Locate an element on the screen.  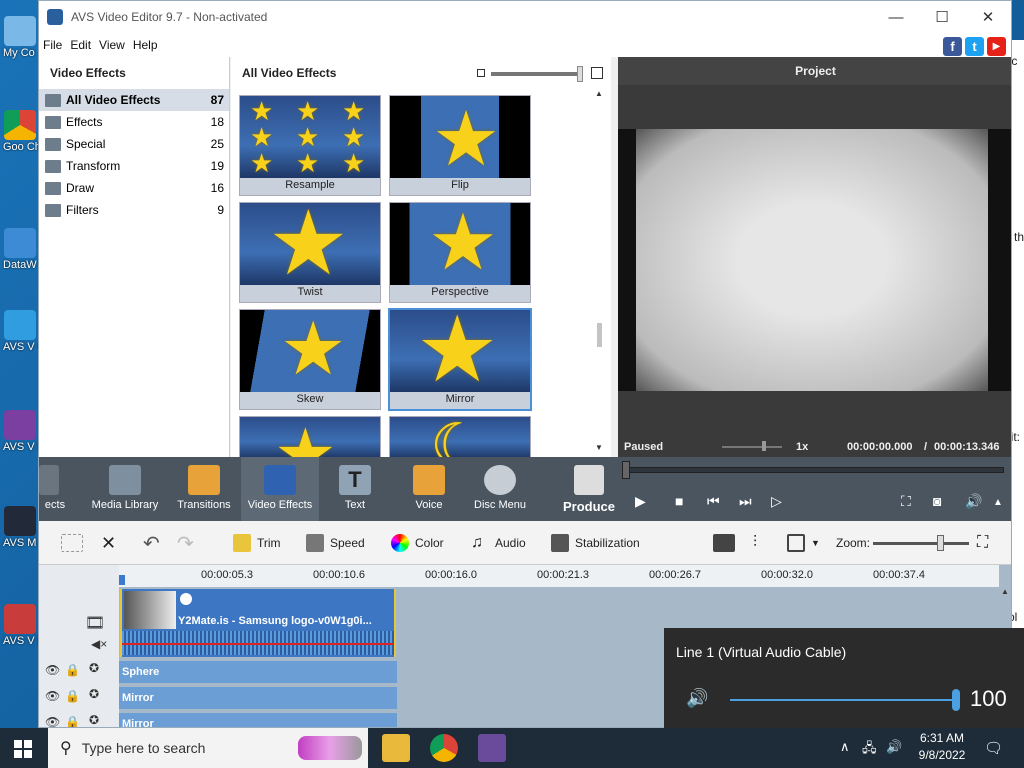
tool-produce: Produce is located at coordinates (589, 489).